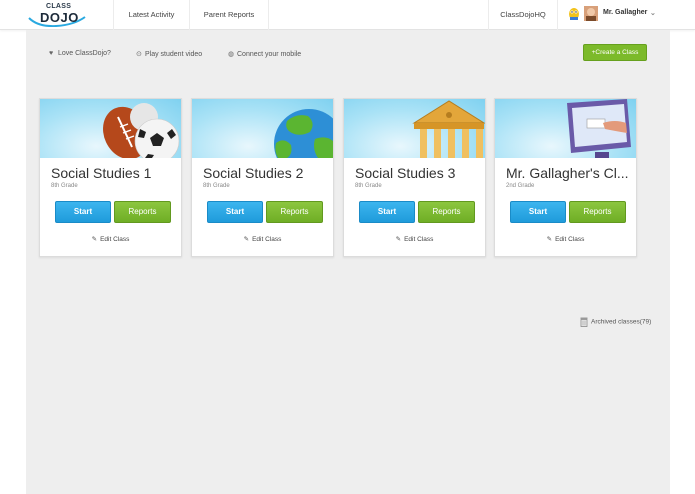 The height and width of the screenshot is (494, 695). What do you see at coordinates (584, 322) in the screenshot?
I see `trash-icon` at bounding box center [584, 322].